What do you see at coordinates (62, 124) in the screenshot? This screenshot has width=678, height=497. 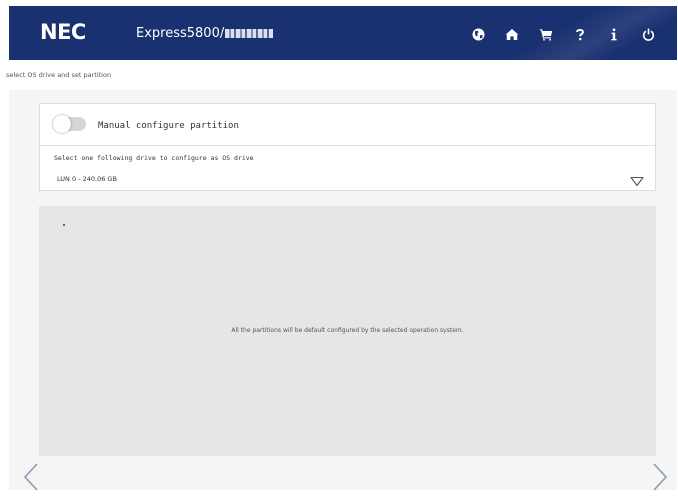 I see `toggle-knob` at bounding box center [62, 124].